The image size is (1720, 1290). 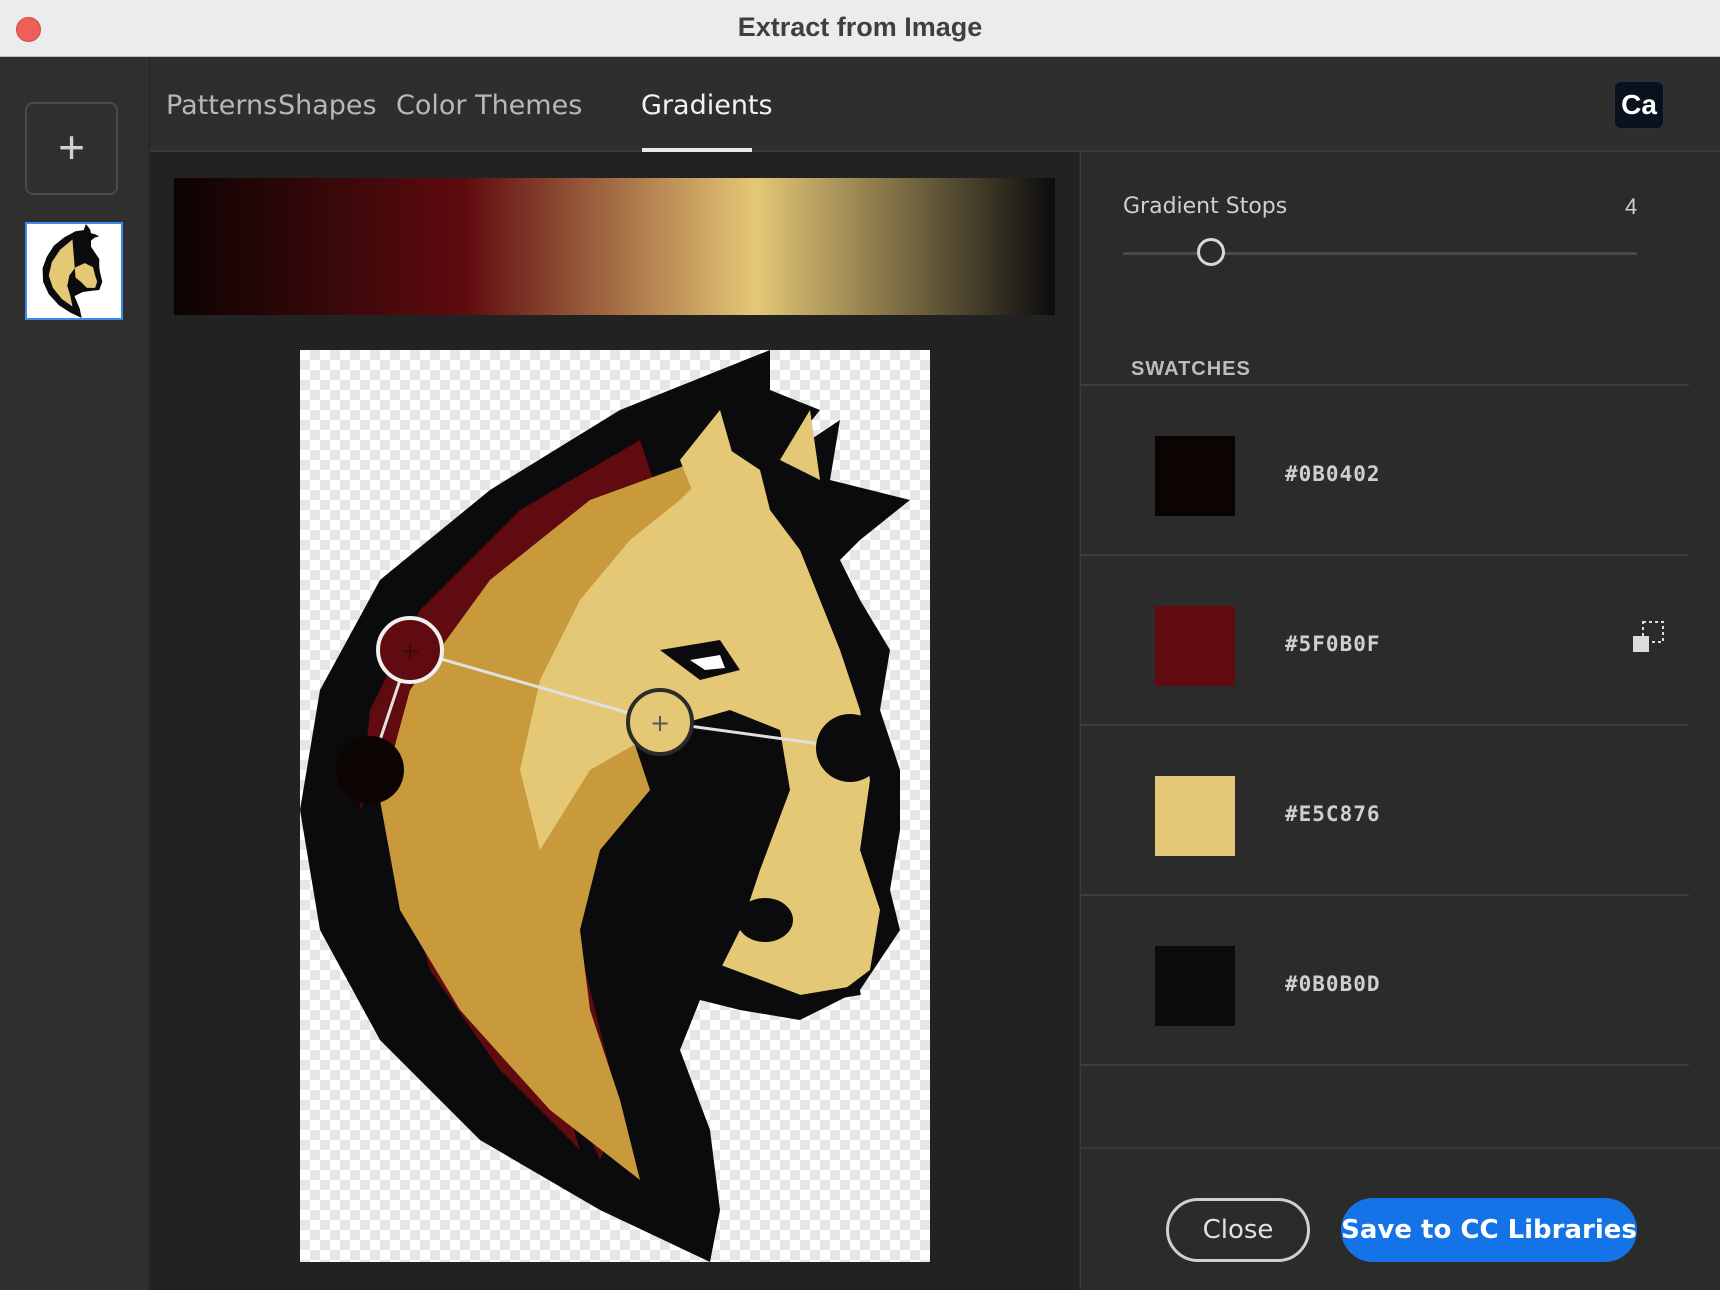 What do you see at coordinates (71, 148) in the screenshot?
I see `add-image-button: +` at bounding box center [71, 148].